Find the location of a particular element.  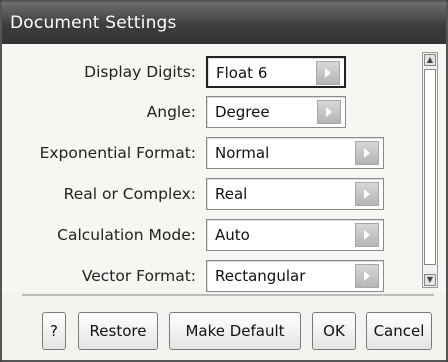

scroll-down-icon: ▼ is located at coordinates (430, 280).